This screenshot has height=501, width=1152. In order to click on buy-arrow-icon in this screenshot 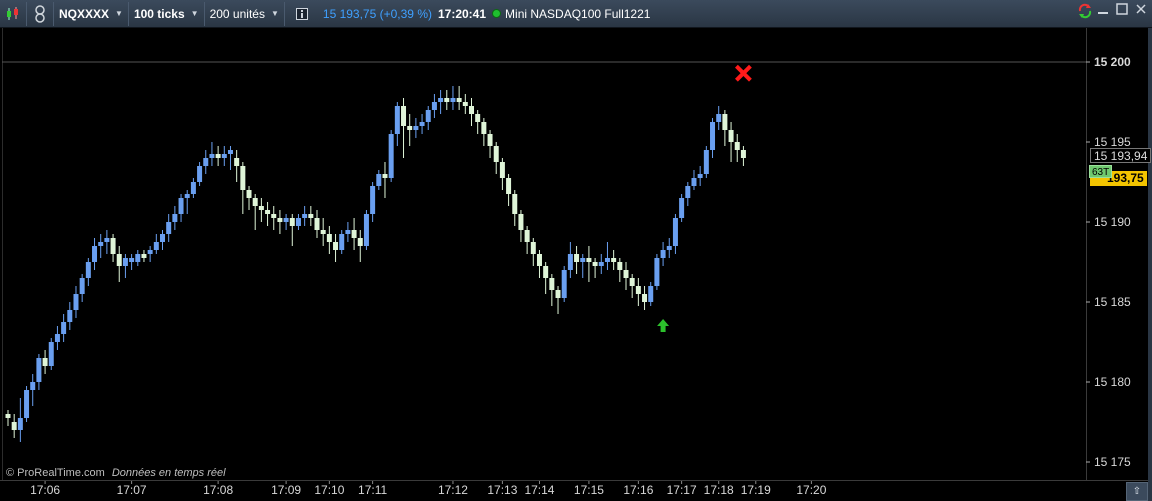, I will do `click(663, 325)`.